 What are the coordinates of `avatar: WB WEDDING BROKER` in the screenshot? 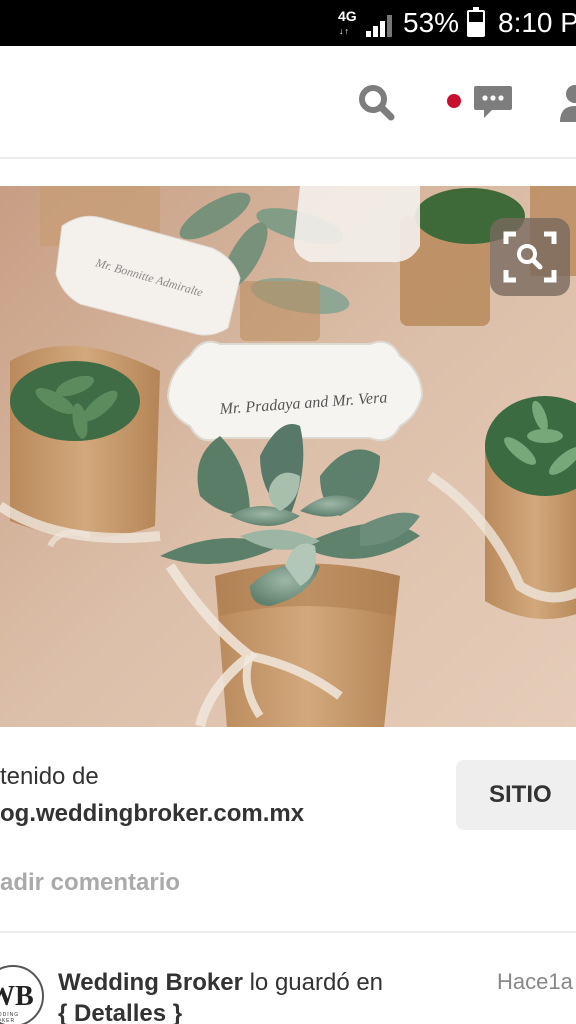 It's located at (22, 994).